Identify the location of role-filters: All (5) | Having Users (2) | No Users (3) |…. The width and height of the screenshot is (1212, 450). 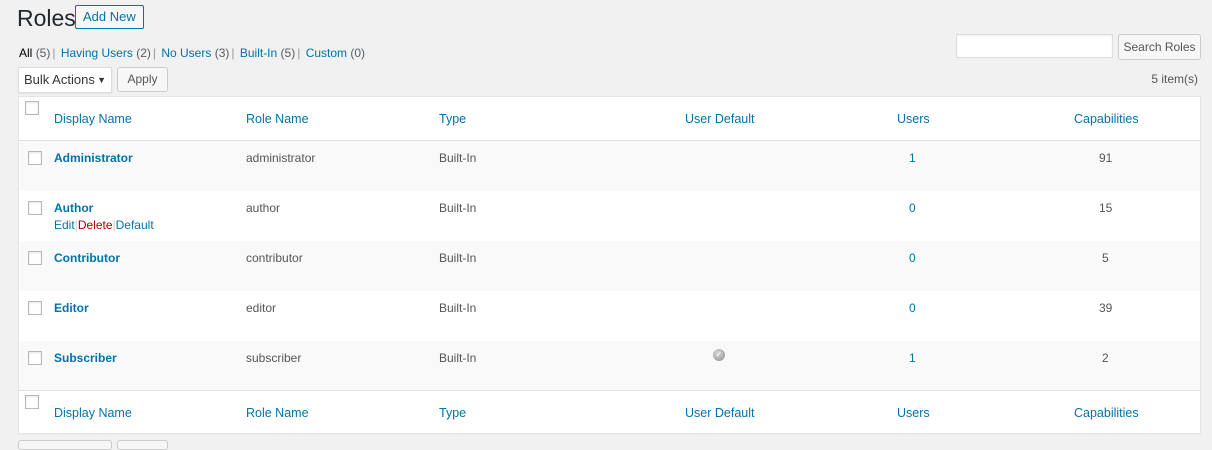
(192, 53).